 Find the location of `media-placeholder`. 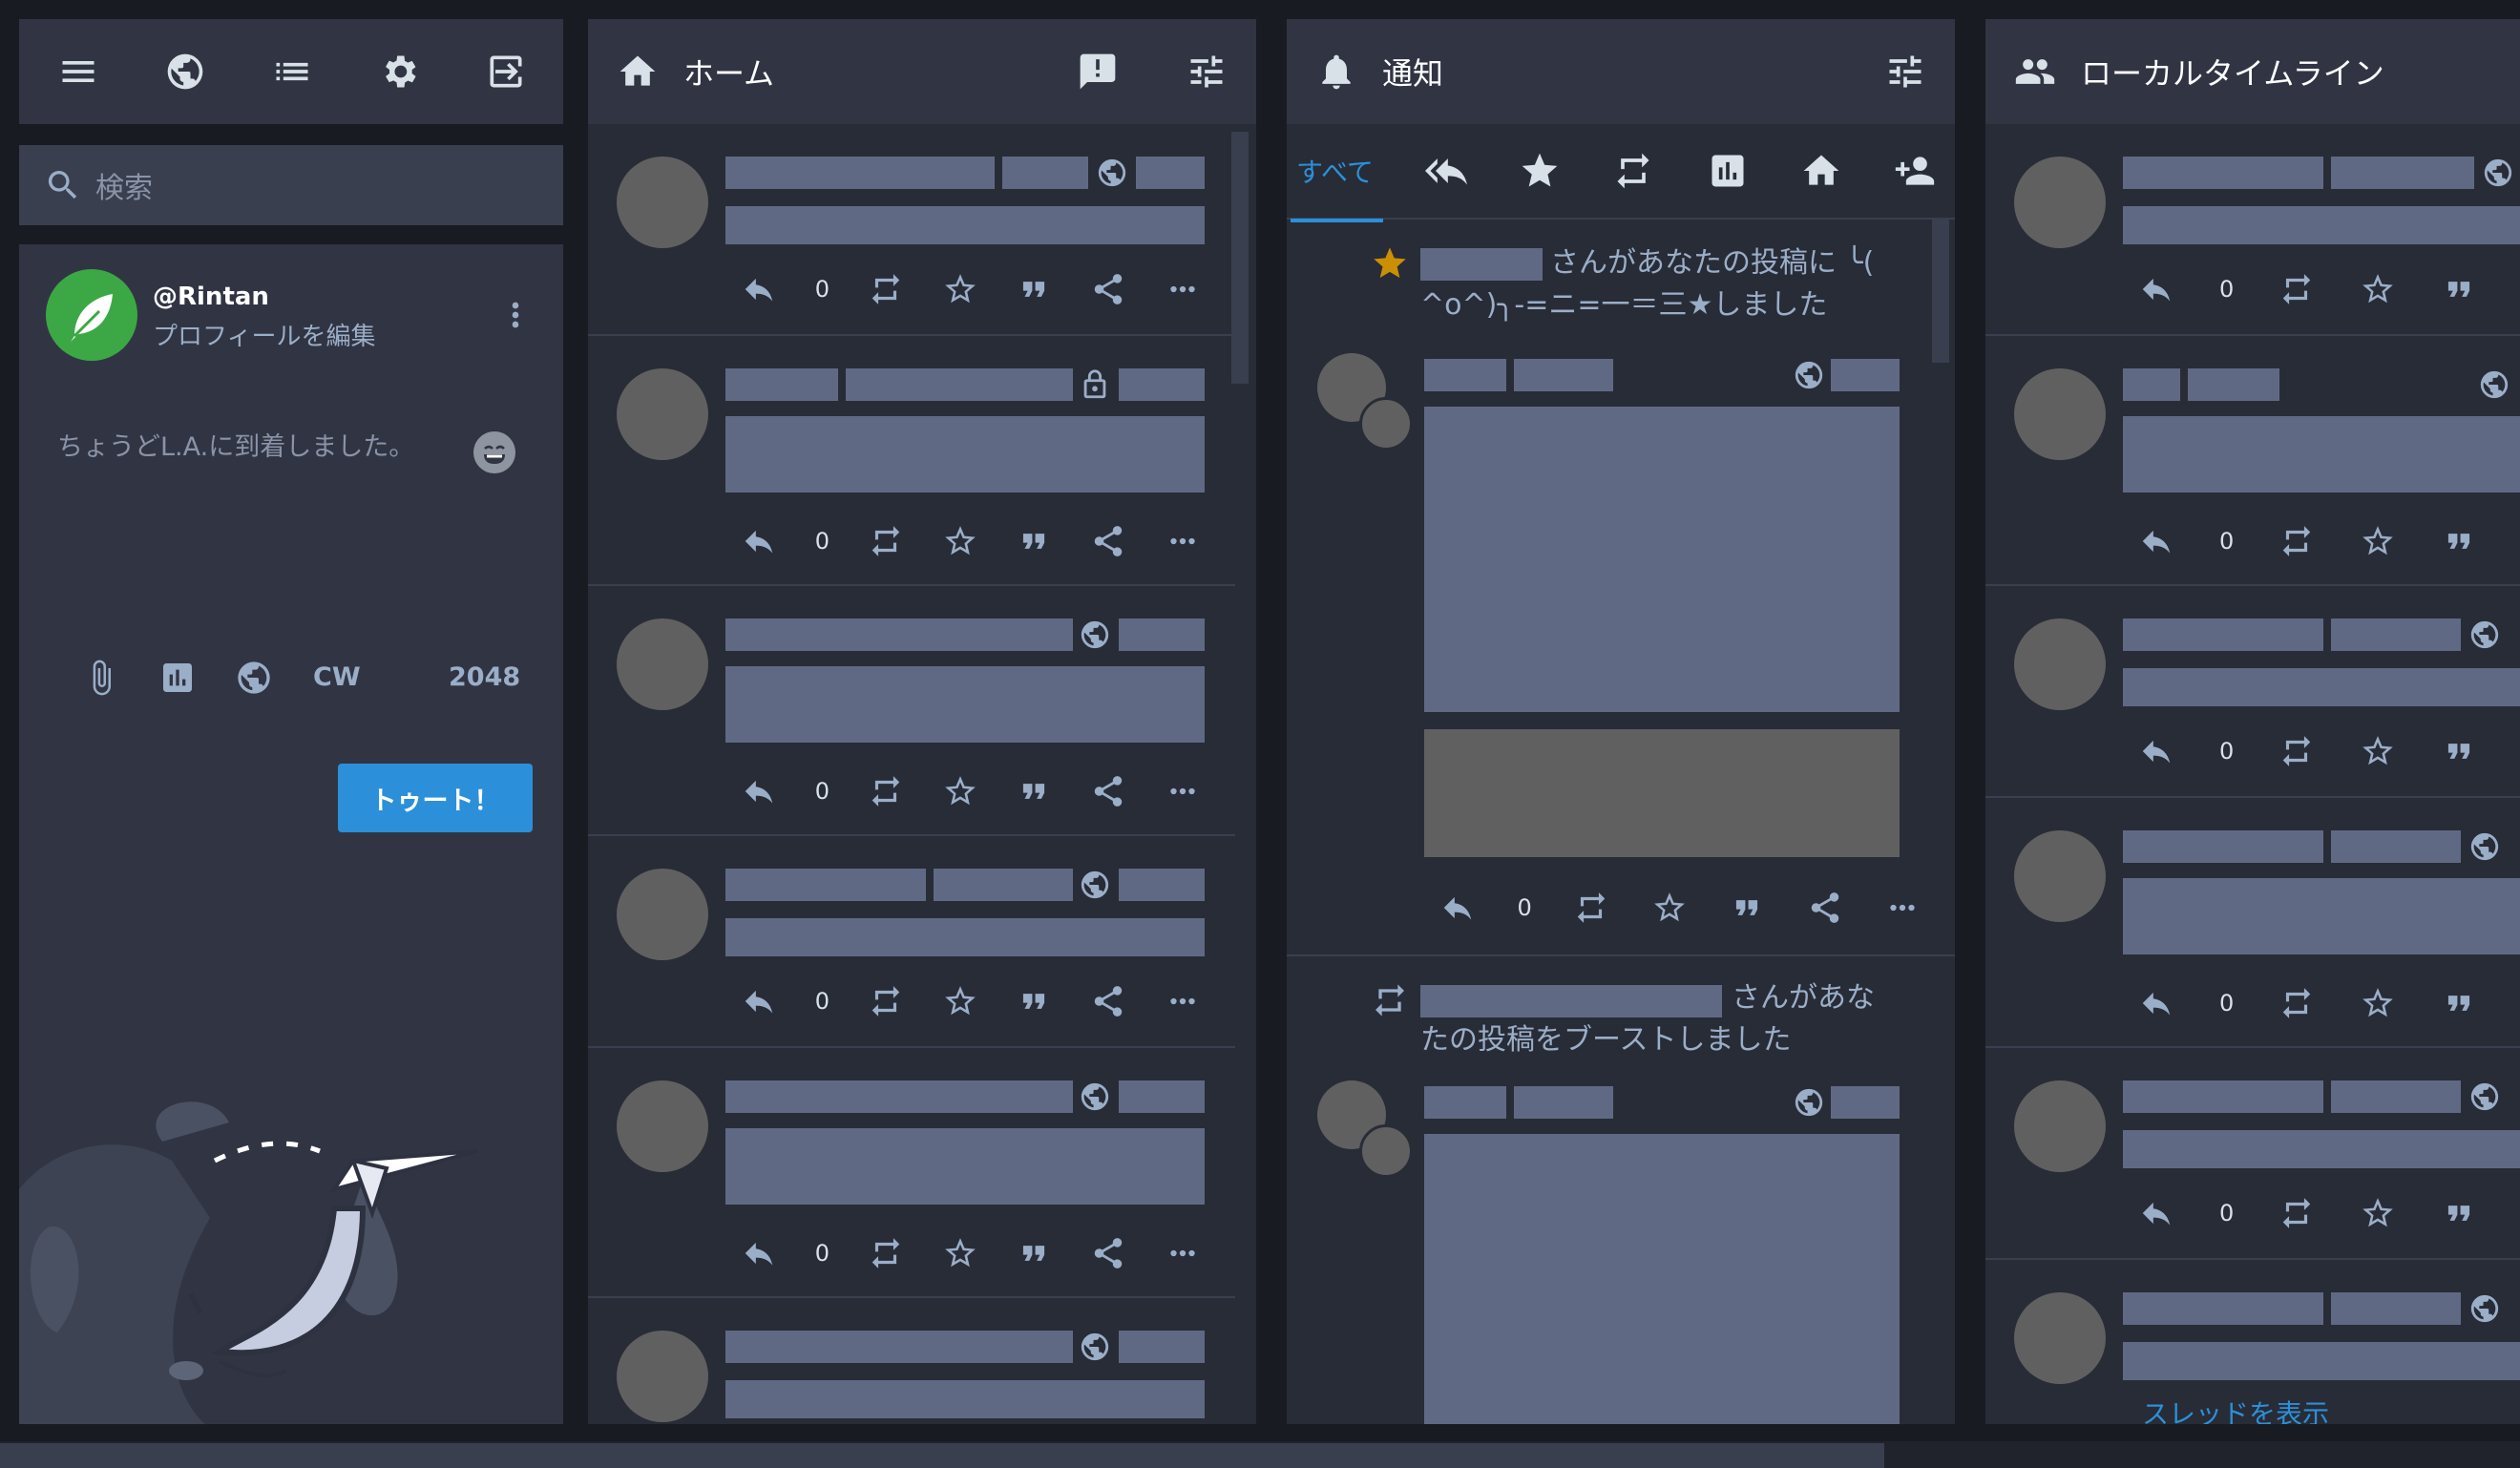

media-placeholder is located at coordinates (1662, 793).